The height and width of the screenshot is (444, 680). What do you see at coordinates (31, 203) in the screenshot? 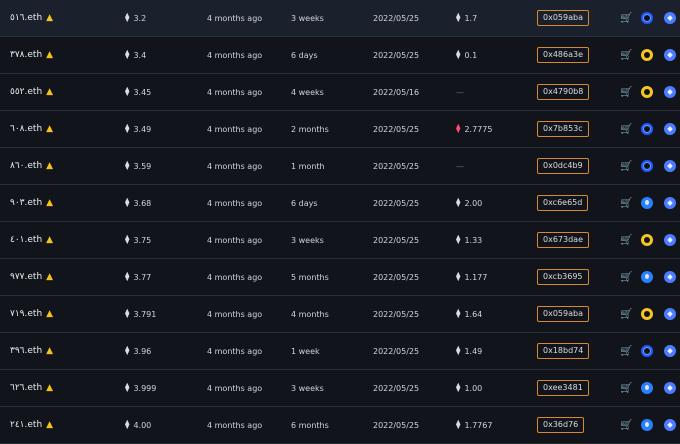
I see `domain-name: ٩٠٣.eth ▲` at bounding box center [31, 203].